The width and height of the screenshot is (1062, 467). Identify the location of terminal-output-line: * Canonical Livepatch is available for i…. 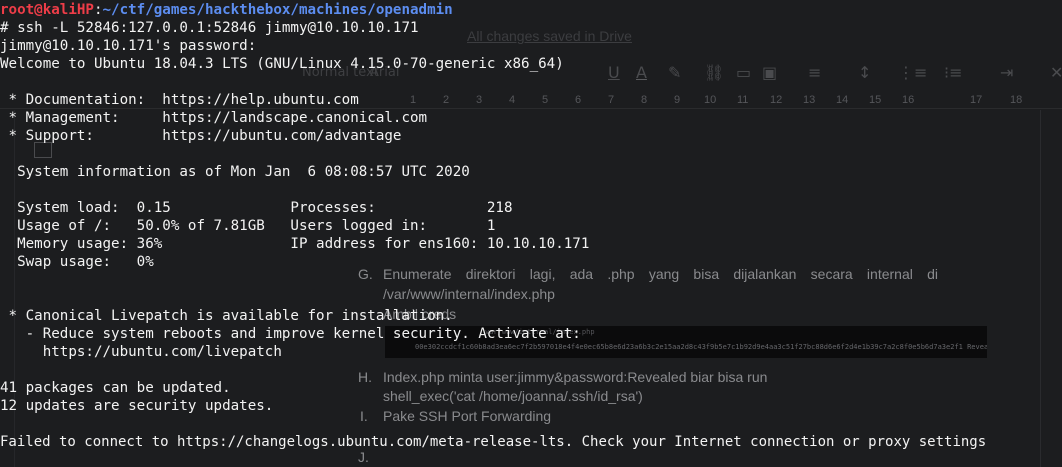
(226, 316).